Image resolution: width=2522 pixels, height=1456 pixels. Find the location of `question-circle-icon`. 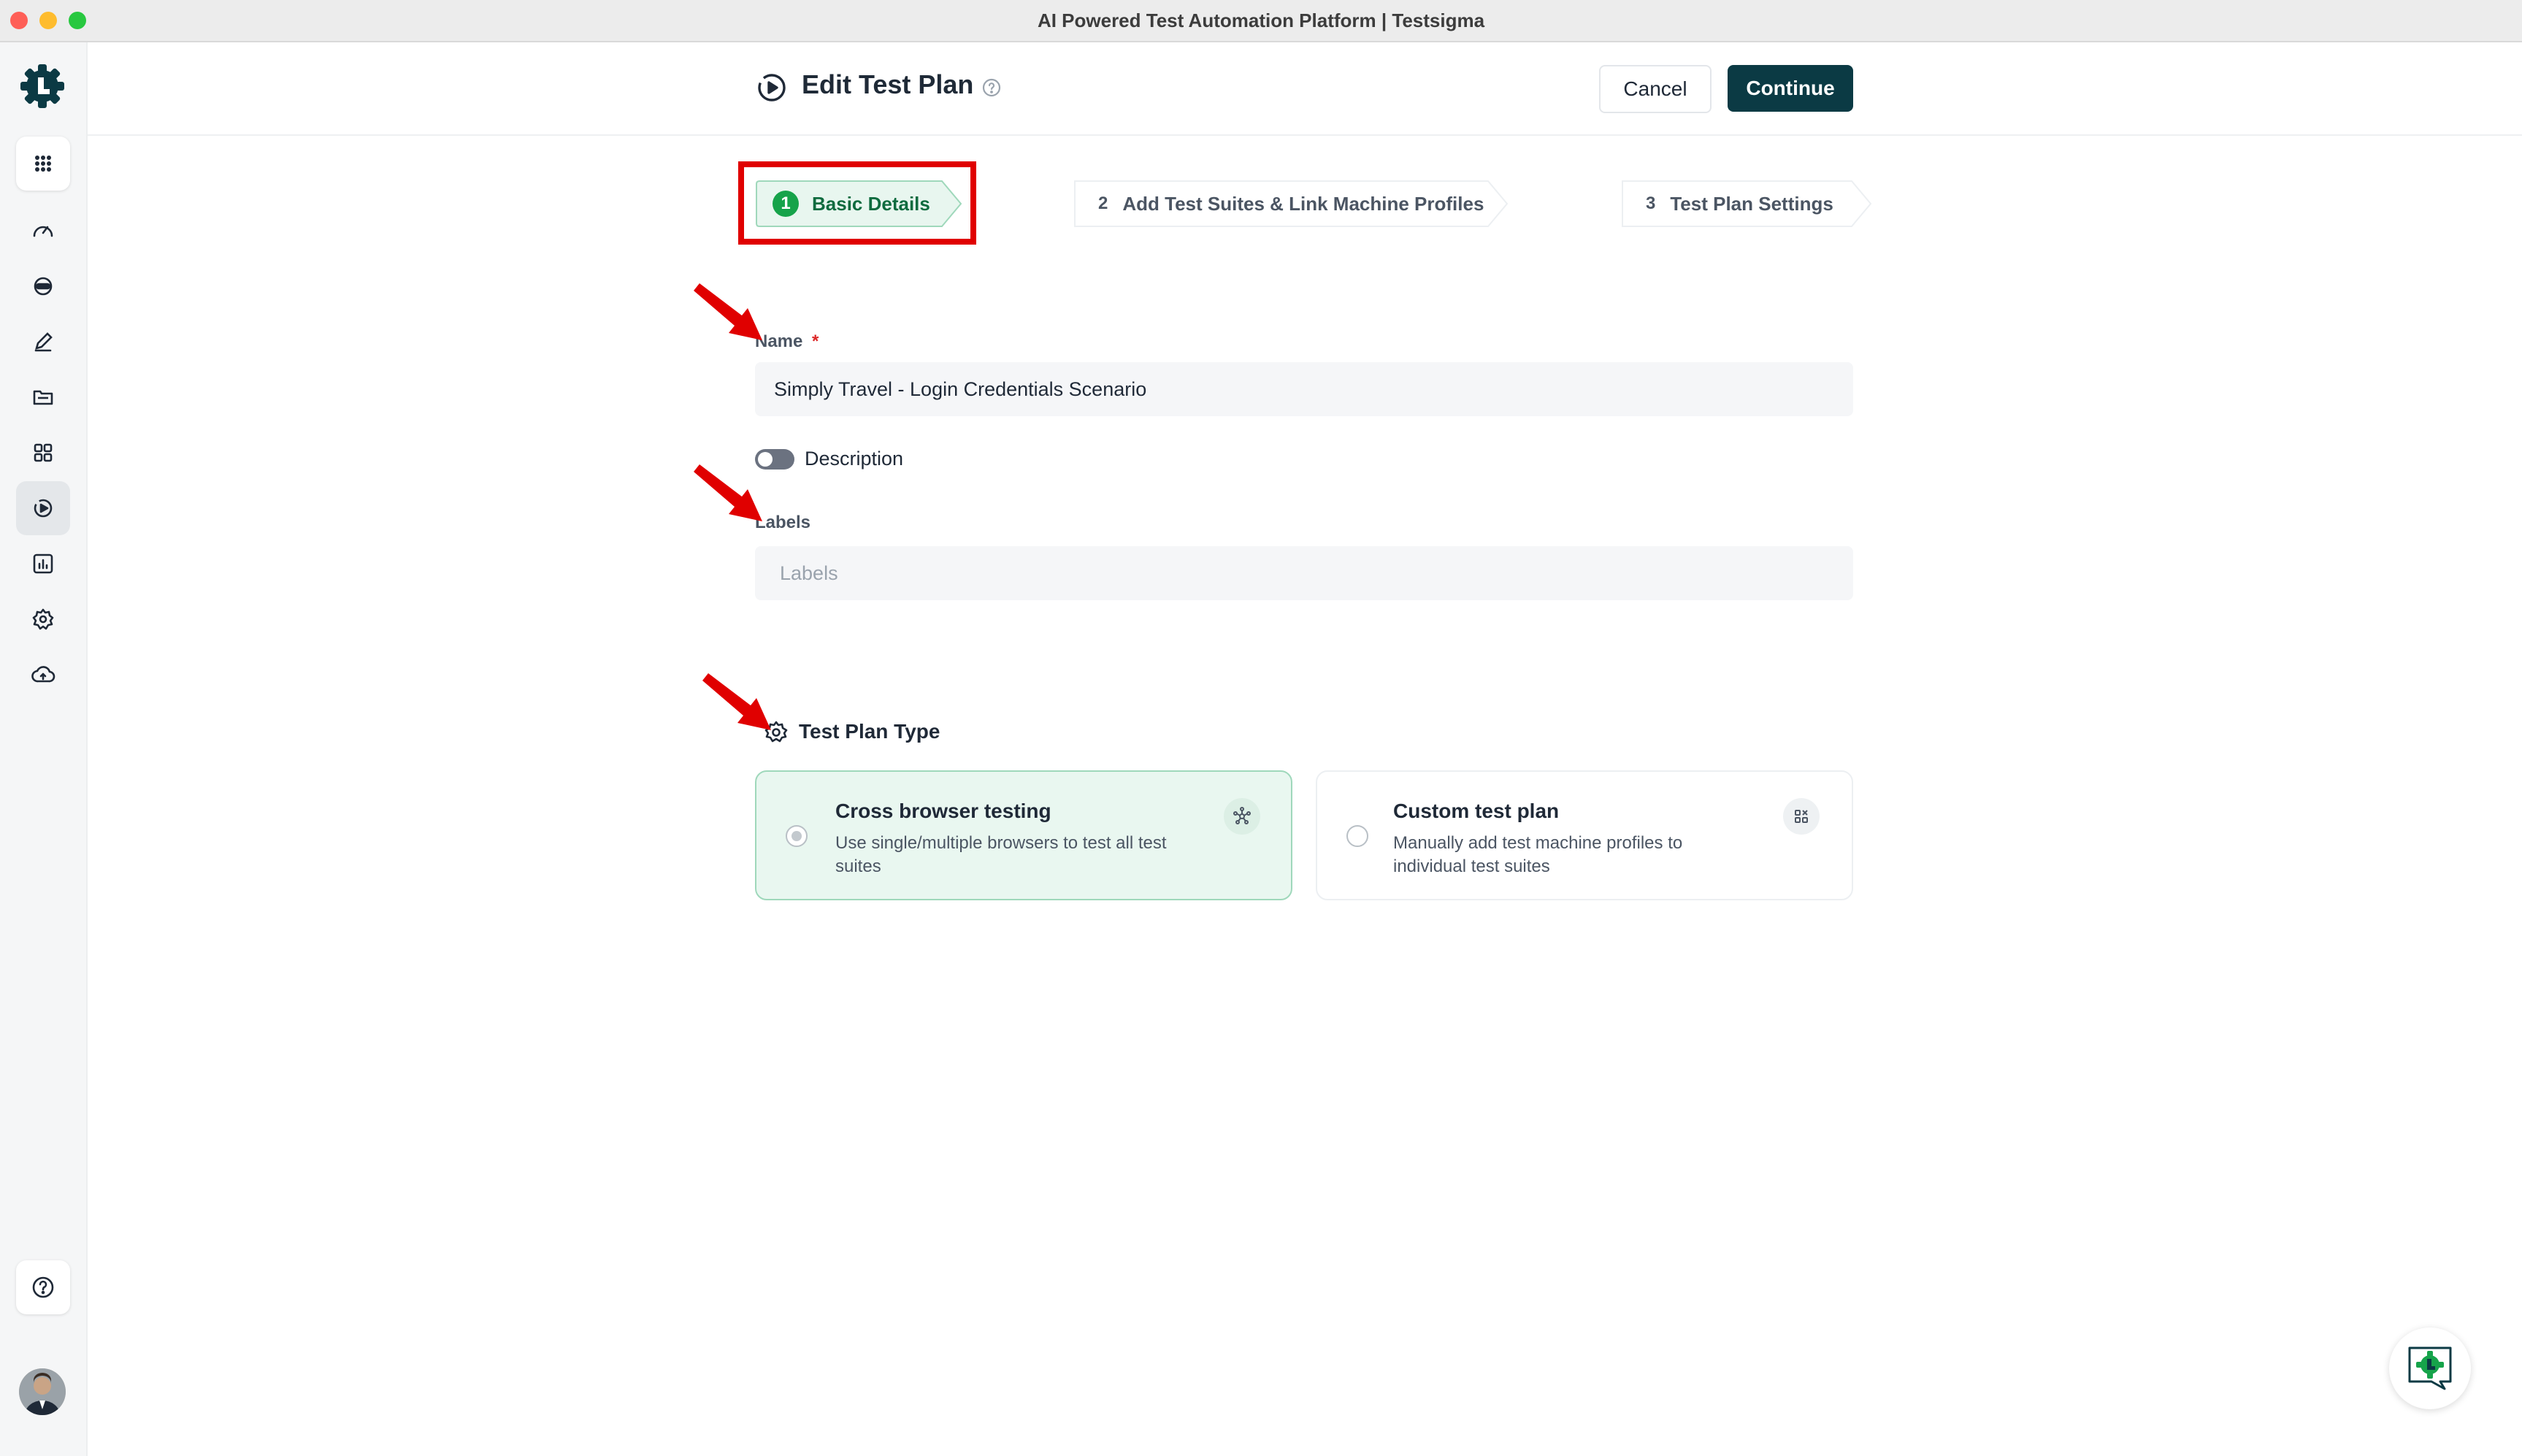

question-circle-icon is located at coordinates (43, 1287).